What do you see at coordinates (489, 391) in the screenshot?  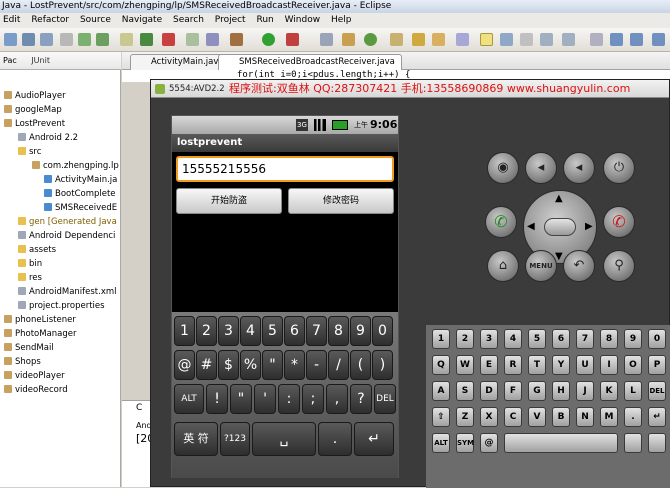 I see `hw-key: D` at bounding box center [489, 391].